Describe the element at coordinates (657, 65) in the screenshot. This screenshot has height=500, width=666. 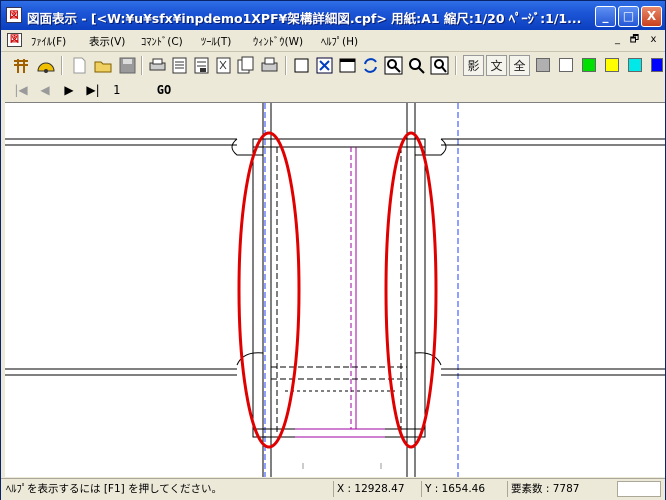
I see `color-swatch-blue` at that location.